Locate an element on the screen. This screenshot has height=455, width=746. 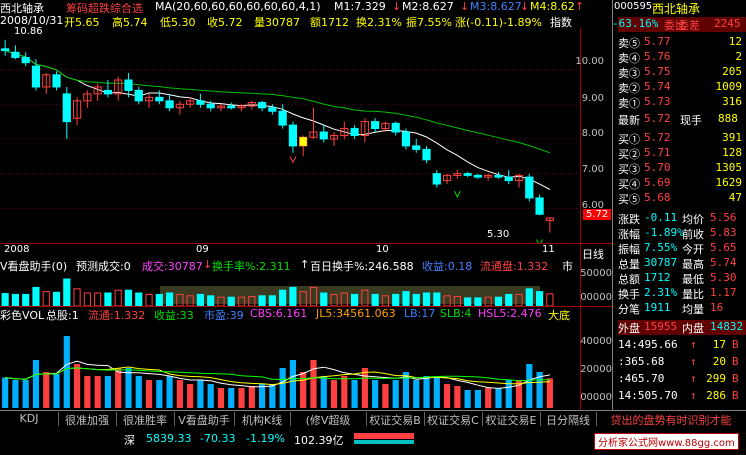
quote-volume: 12 is located at coordinates (735, 41).